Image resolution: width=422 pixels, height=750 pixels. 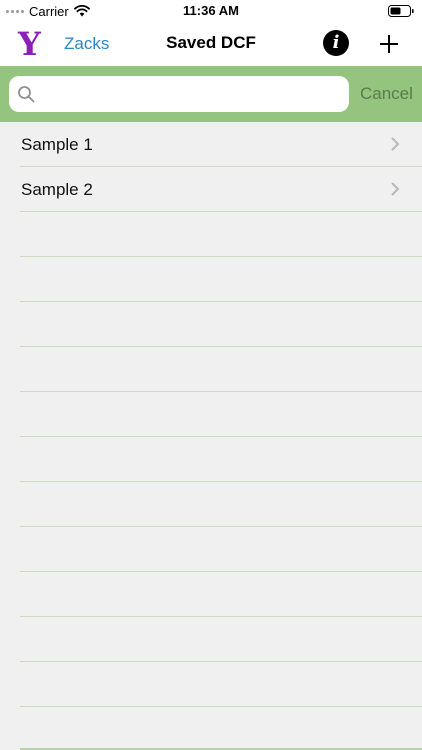 I want to click on cancel-button: Cancel, so click(x=386, y=94).